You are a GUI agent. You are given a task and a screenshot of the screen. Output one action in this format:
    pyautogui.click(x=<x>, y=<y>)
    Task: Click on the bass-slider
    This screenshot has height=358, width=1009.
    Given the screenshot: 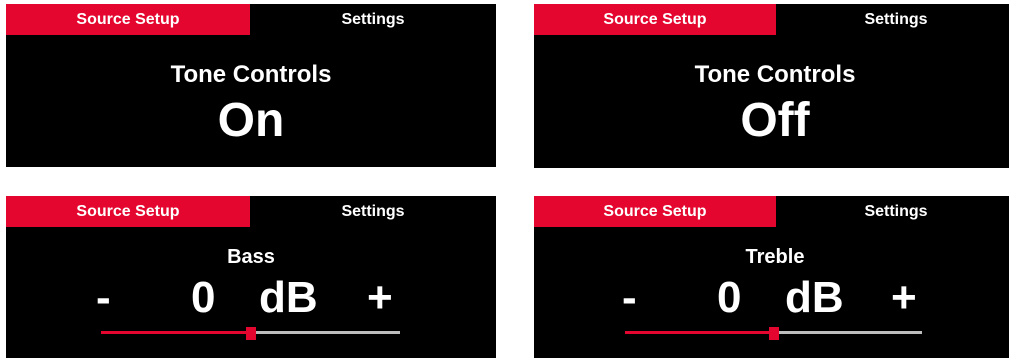 What is the action you would take?
    pyautogui.click(x=250, y=333)
    